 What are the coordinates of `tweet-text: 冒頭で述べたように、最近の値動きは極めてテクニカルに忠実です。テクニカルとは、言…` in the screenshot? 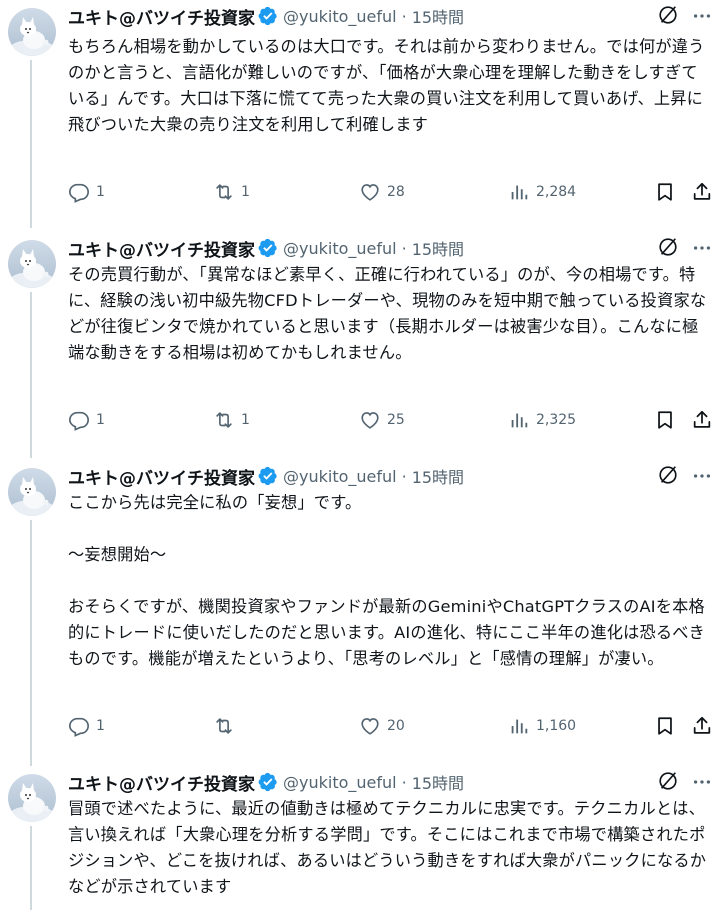 It's located at (387, 847).